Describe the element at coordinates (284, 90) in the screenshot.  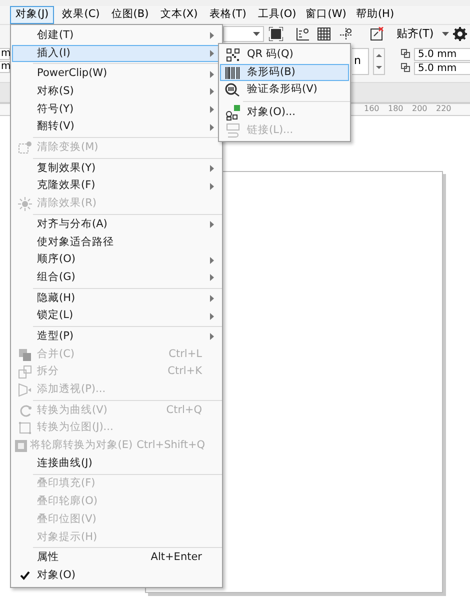
I see `menu-item: 验证条形码(V)` at that location.